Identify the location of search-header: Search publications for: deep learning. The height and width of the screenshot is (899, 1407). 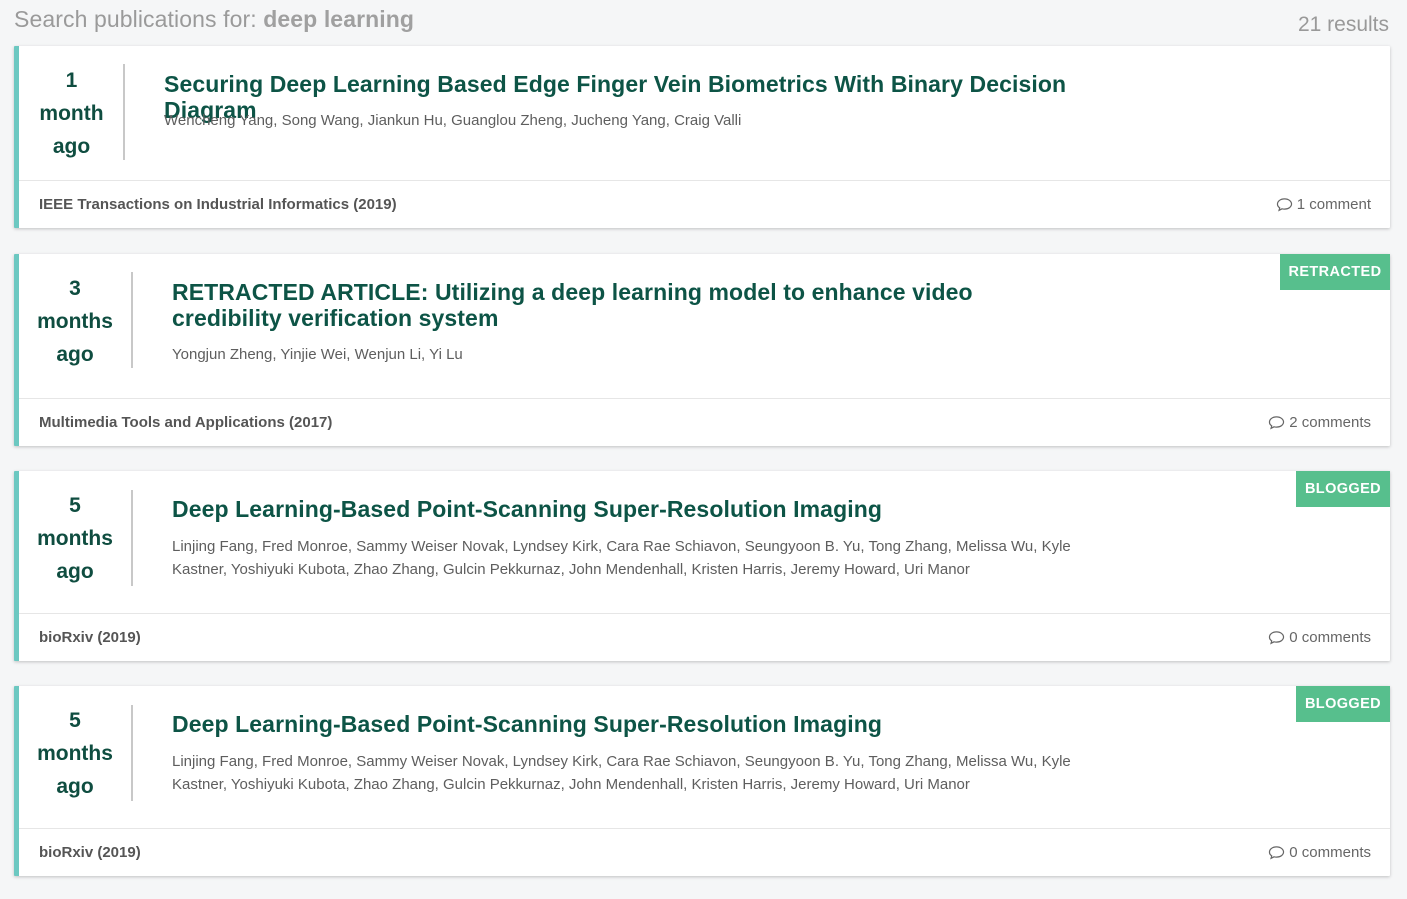
(214, 19).